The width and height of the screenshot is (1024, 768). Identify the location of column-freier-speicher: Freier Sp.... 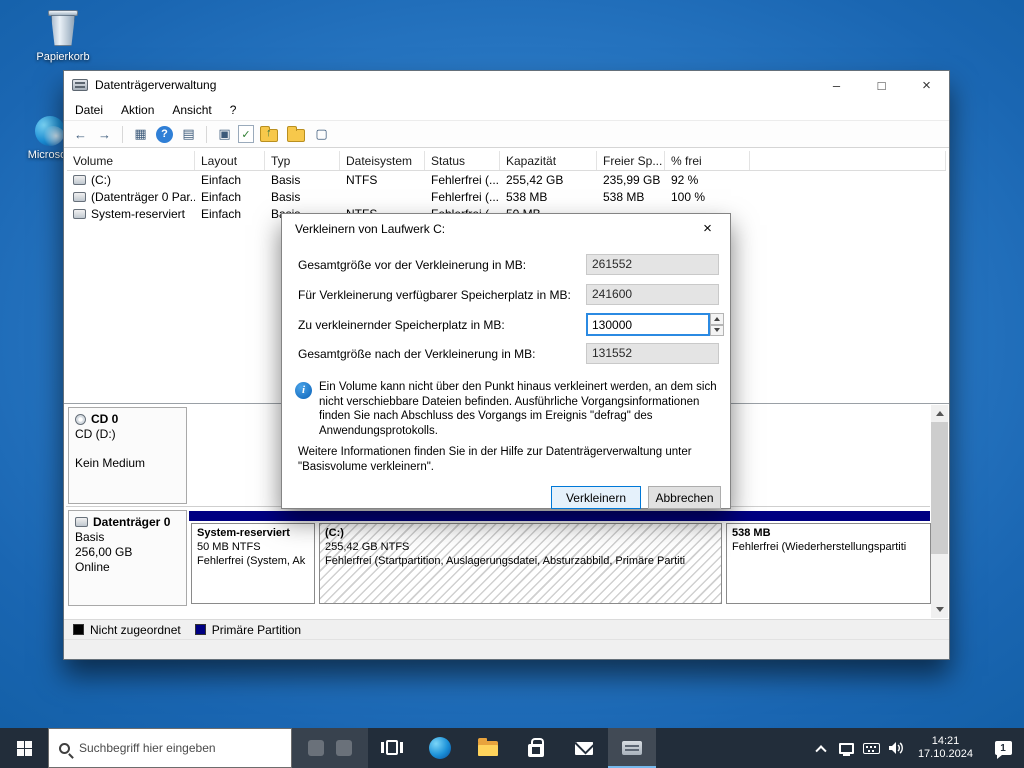
(631, 160).